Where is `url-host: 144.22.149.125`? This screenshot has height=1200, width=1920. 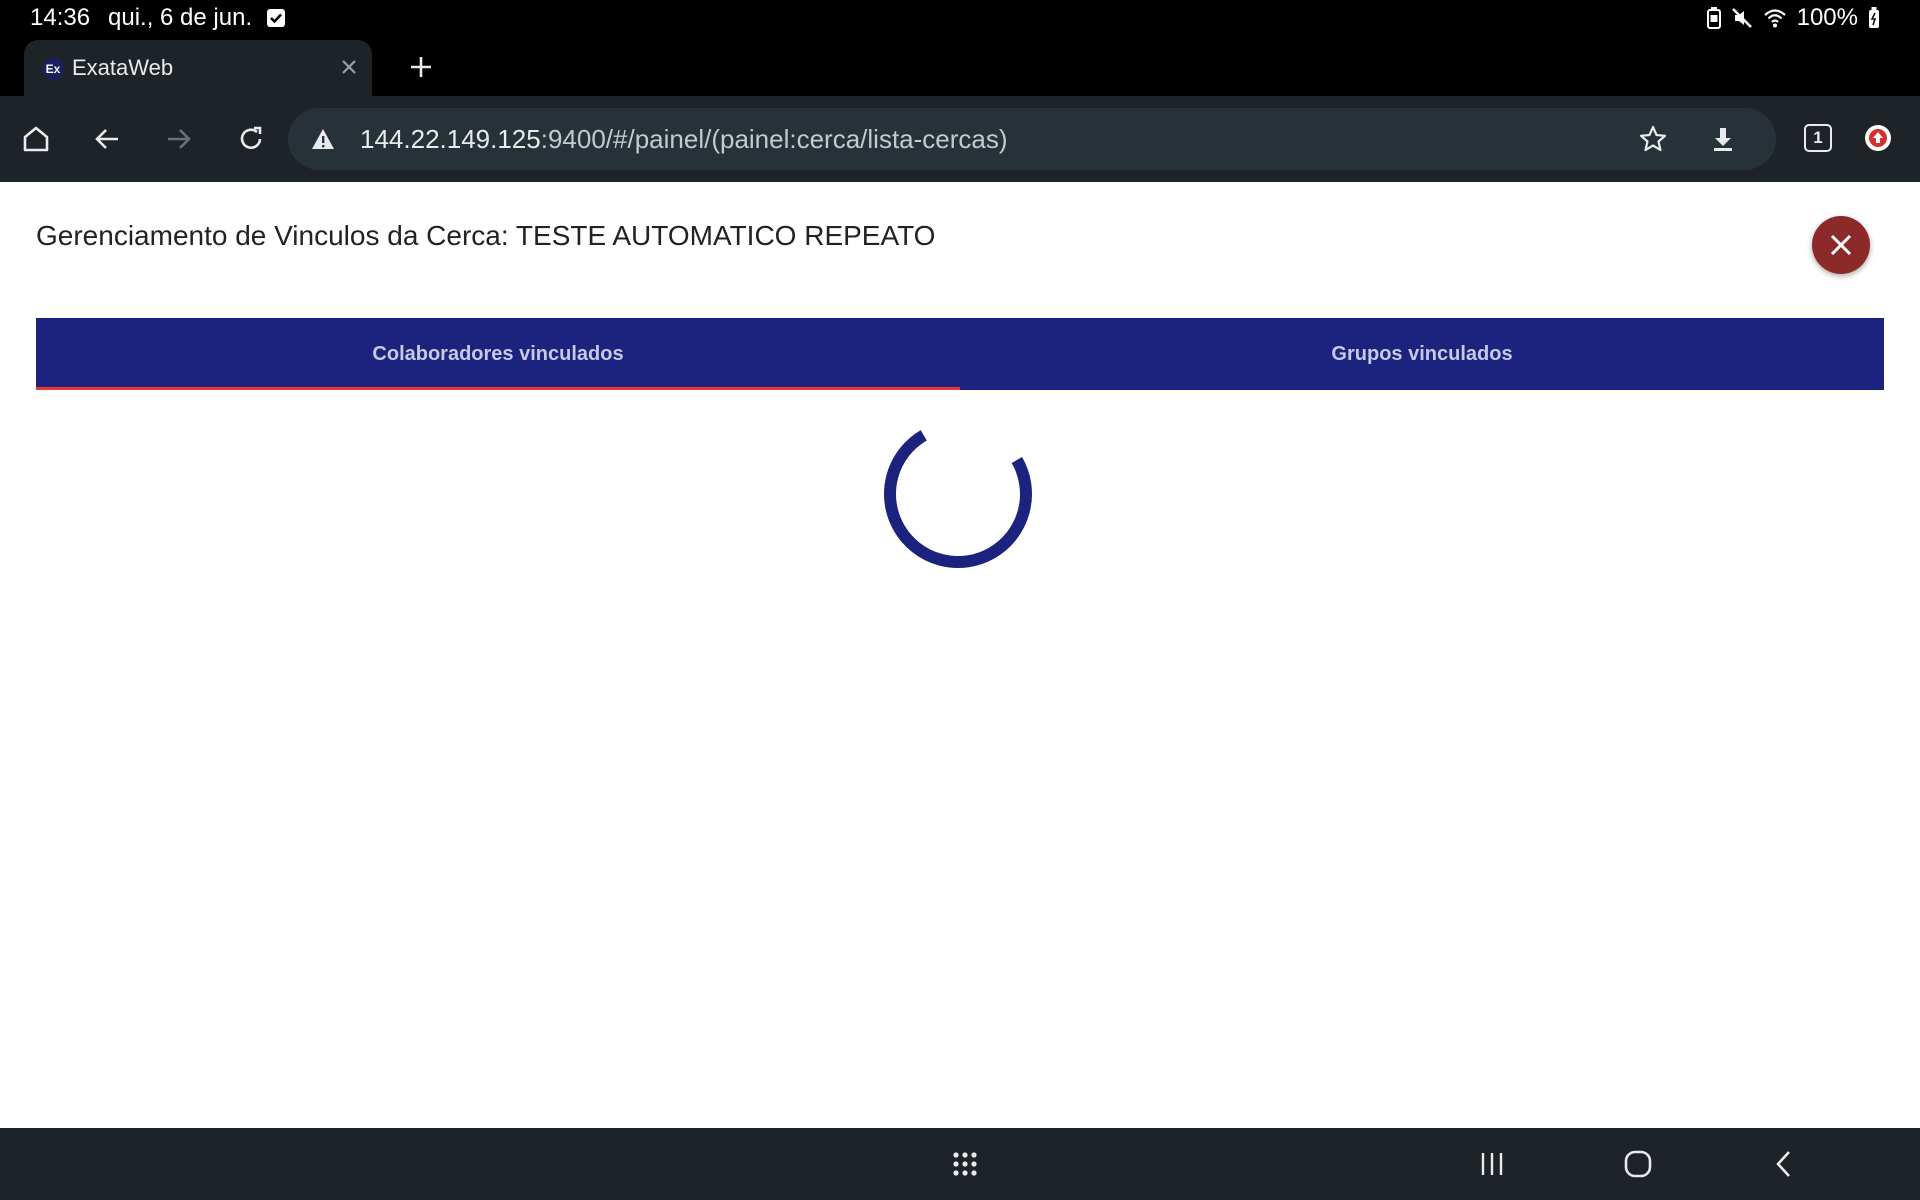 url-host: 144.22.149.125 is located at coordinates (450, 139).